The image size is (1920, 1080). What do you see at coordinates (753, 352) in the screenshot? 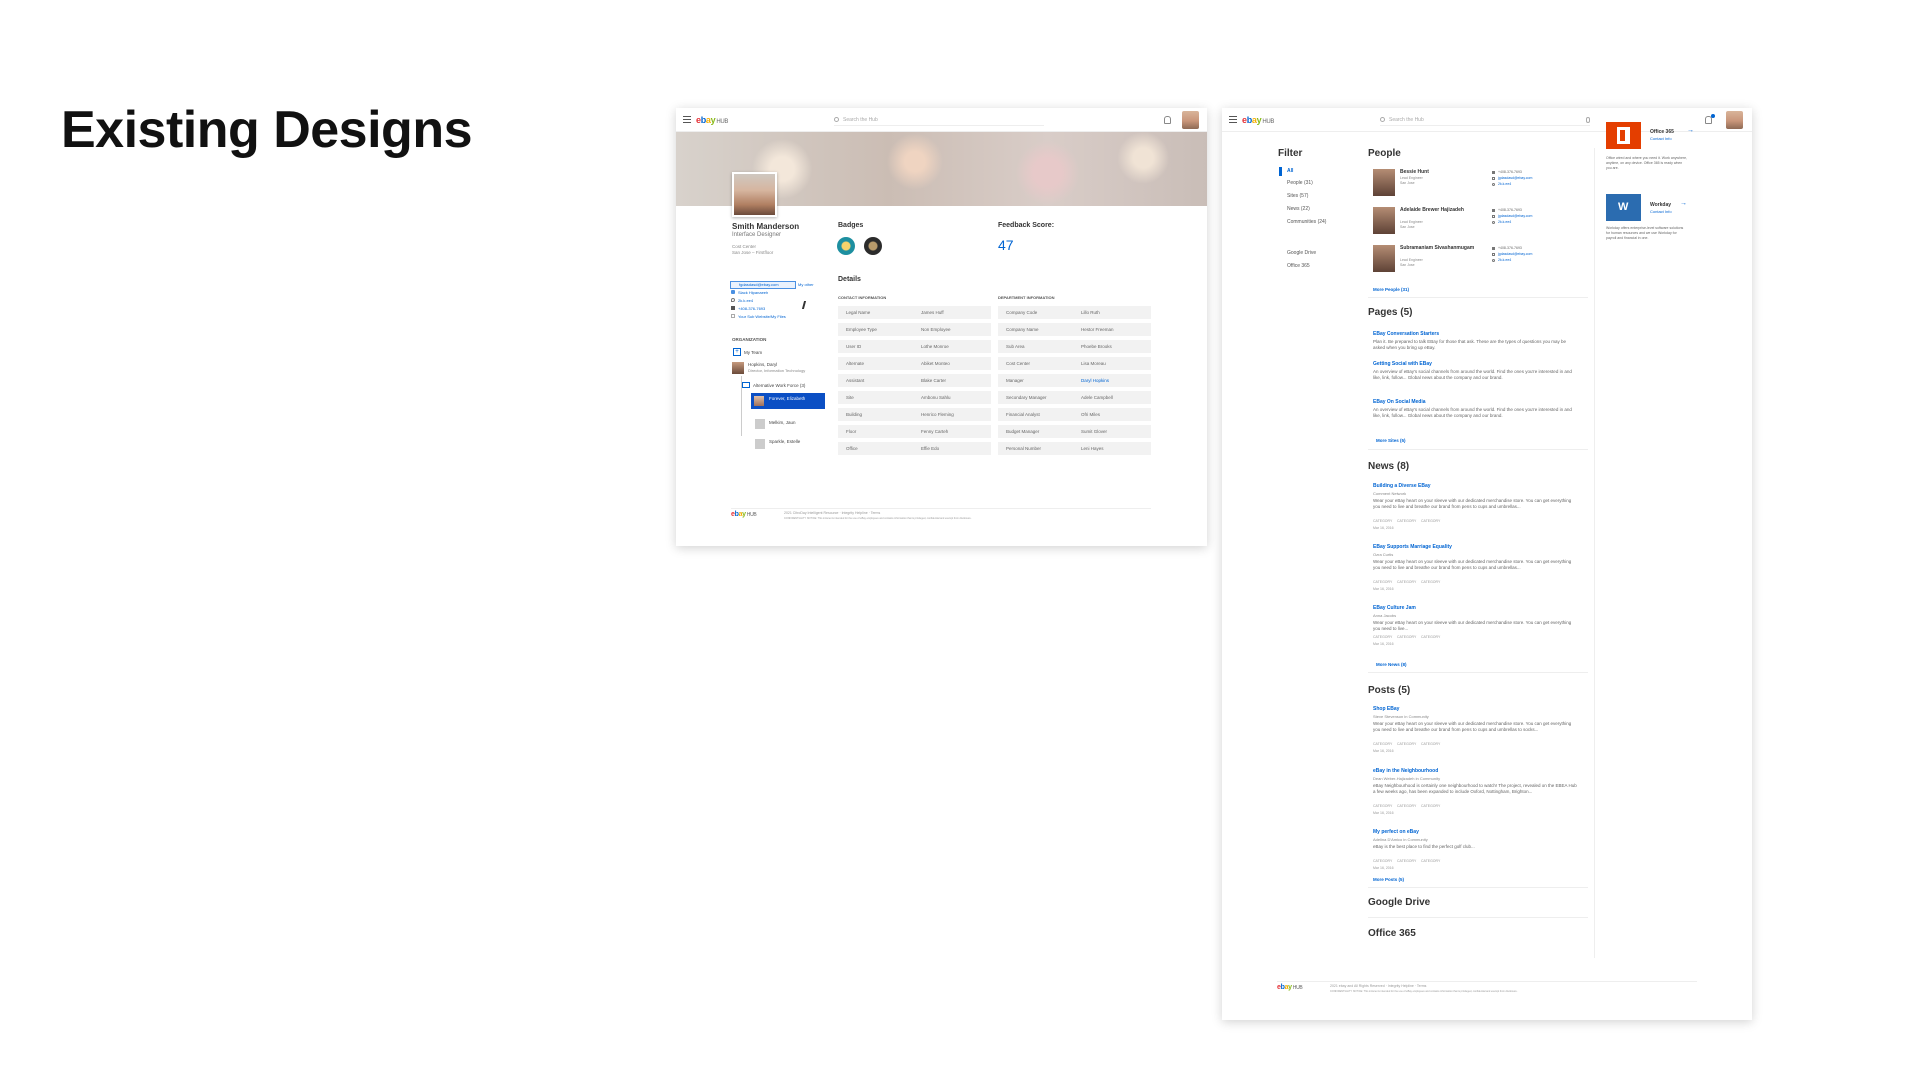
I see `org-my-team: My Team` at bounding box center [753, 352].